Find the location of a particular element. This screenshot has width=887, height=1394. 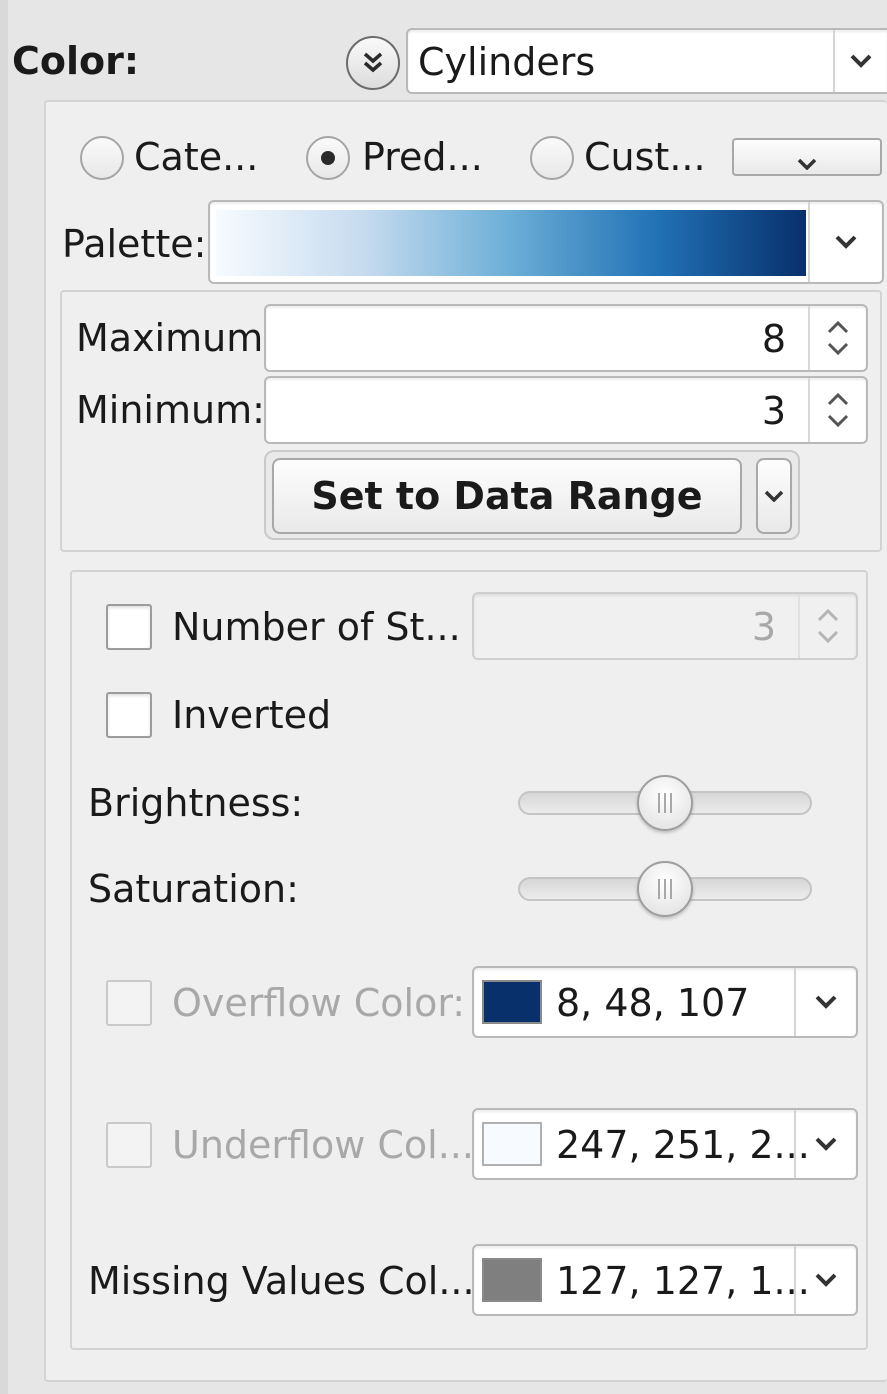

double-chevron-down-icon is located at coordinates (373, 63).